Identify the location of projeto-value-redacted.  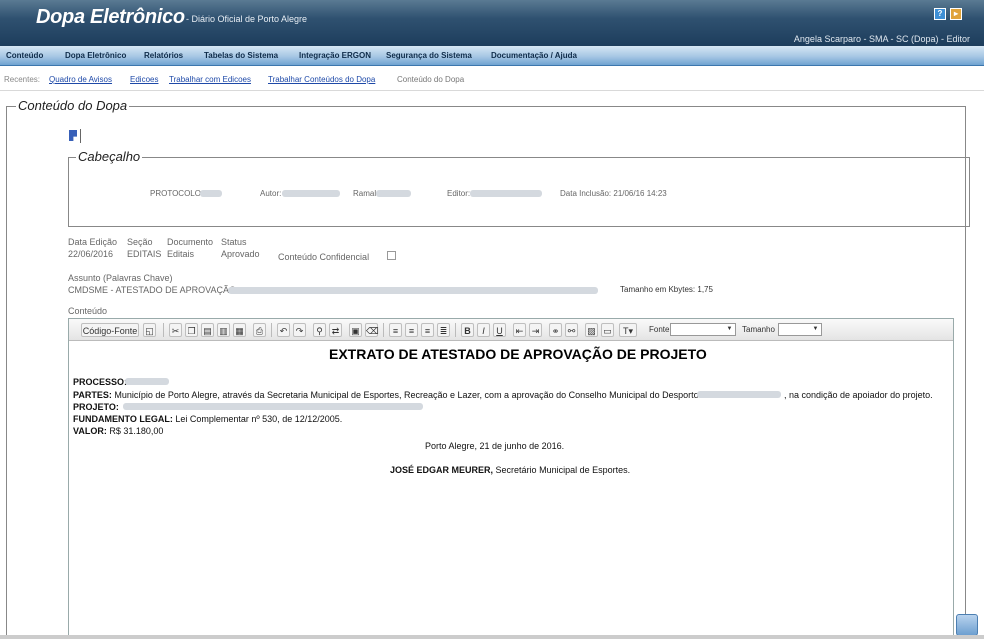
(273, 406).